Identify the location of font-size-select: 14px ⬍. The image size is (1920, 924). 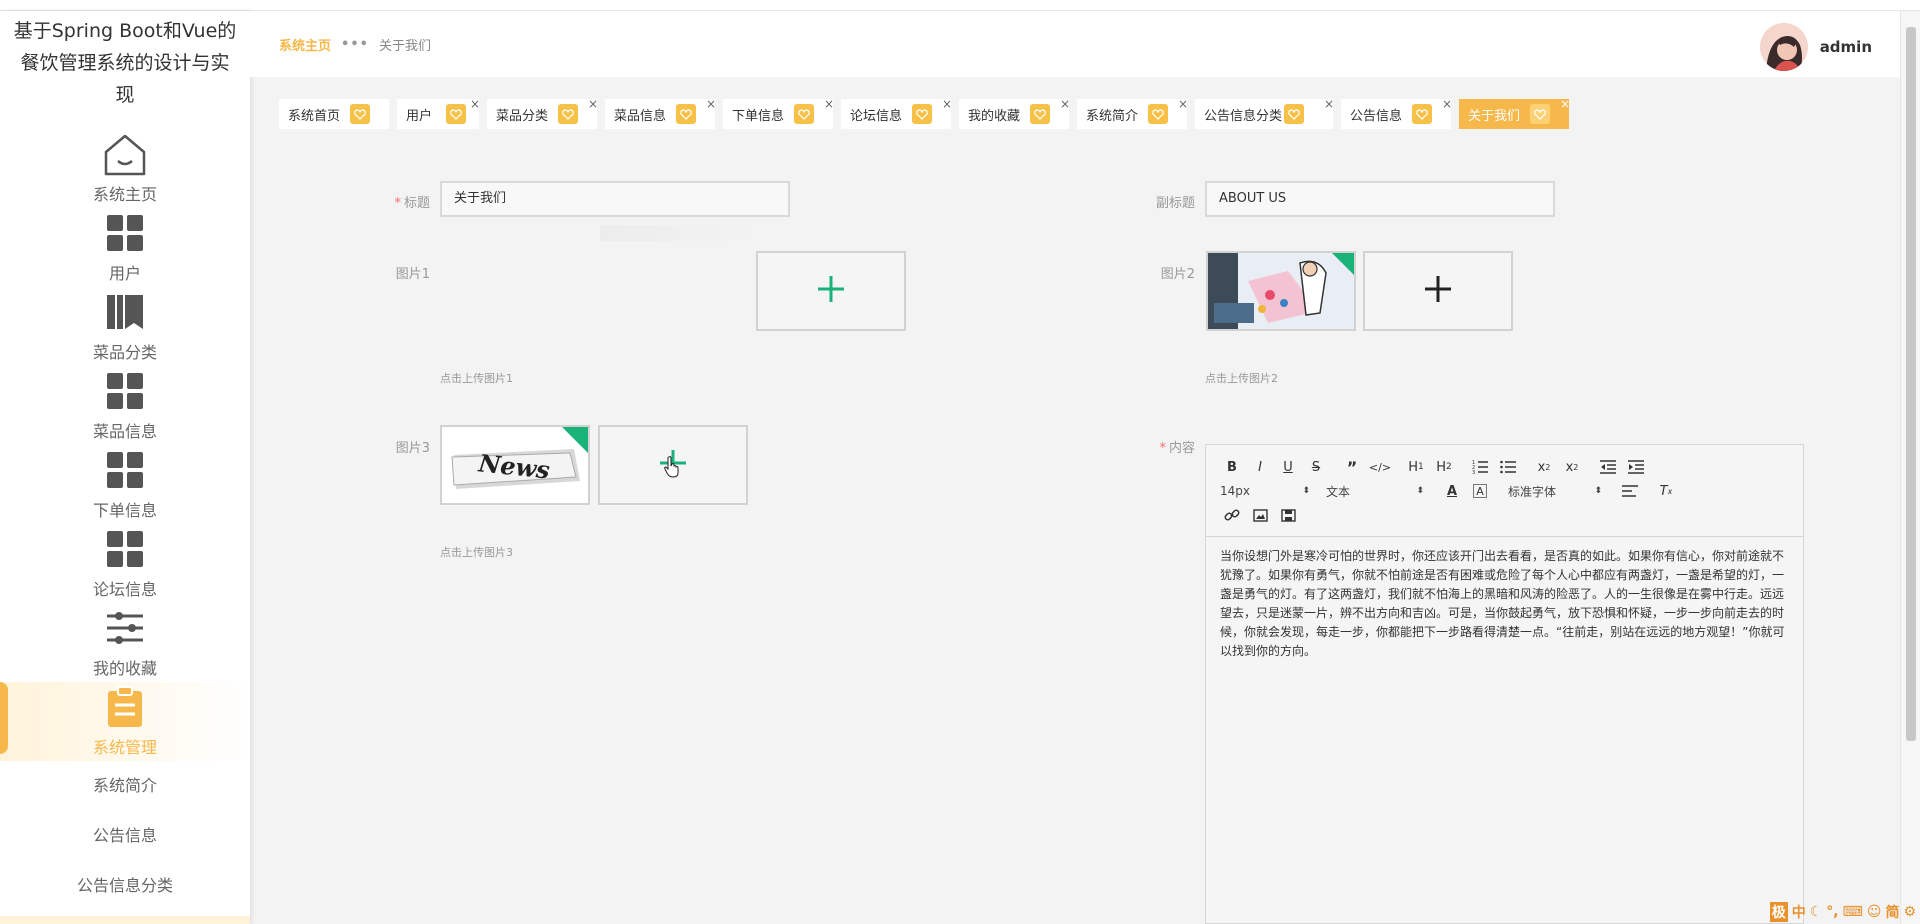
(1264, 491).